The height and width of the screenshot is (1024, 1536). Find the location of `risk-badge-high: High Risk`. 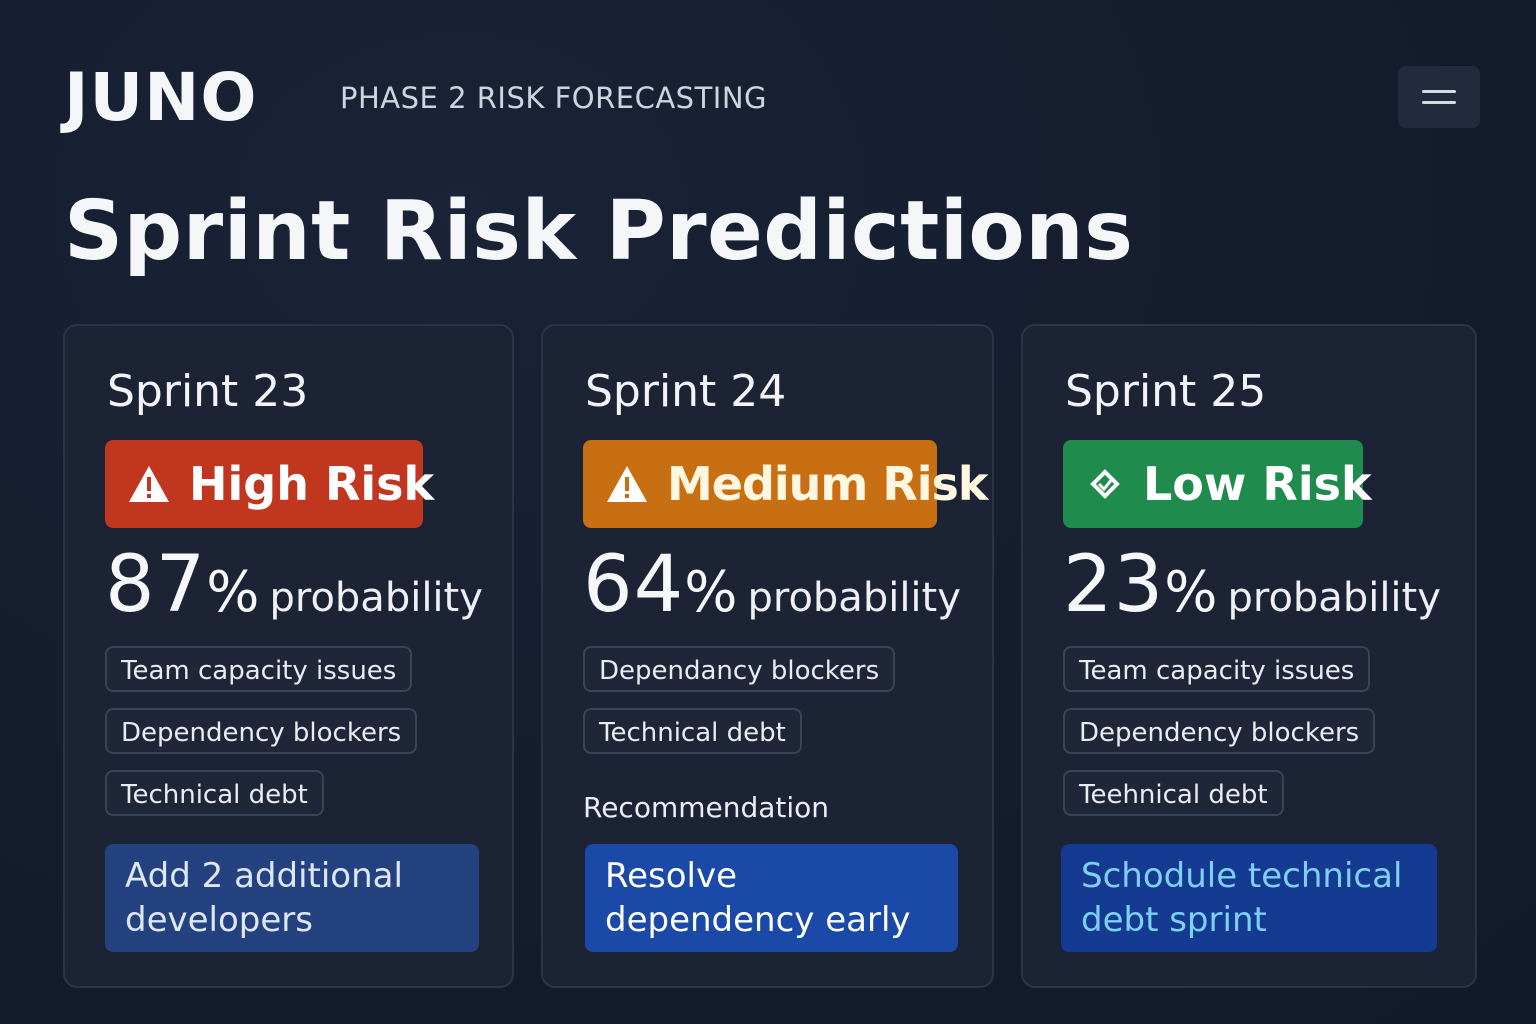

risk-badge-high: High Risk is located at coordinates (269, 484).